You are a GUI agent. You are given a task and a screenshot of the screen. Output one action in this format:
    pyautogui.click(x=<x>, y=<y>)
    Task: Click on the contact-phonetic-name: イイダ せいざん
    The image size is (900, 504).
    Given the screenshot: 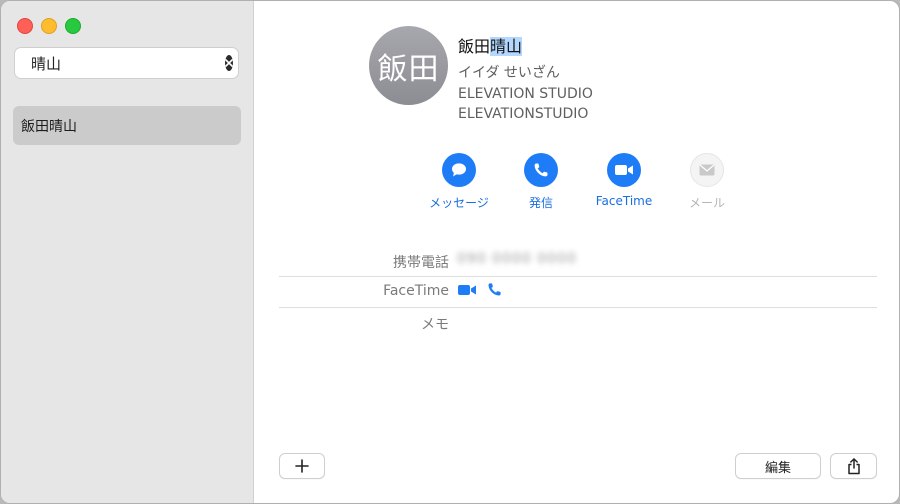 What is the action you would take?
    pyautogui.click(x=509, y=73)
    